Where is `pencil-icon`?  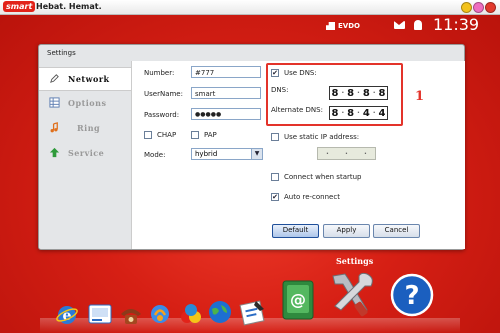
pencil-icon is located at coordinates (54, 78).